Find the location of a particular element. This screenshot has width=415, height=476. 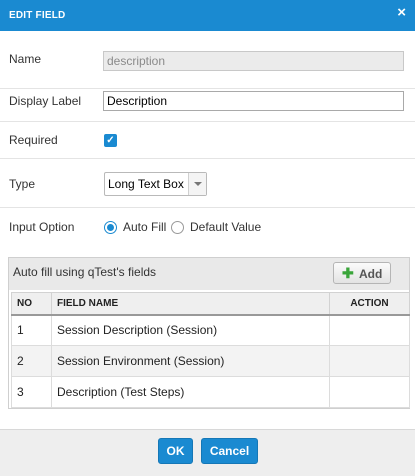

add-plus-icon: ✚ is located at coordinates (348, 273).